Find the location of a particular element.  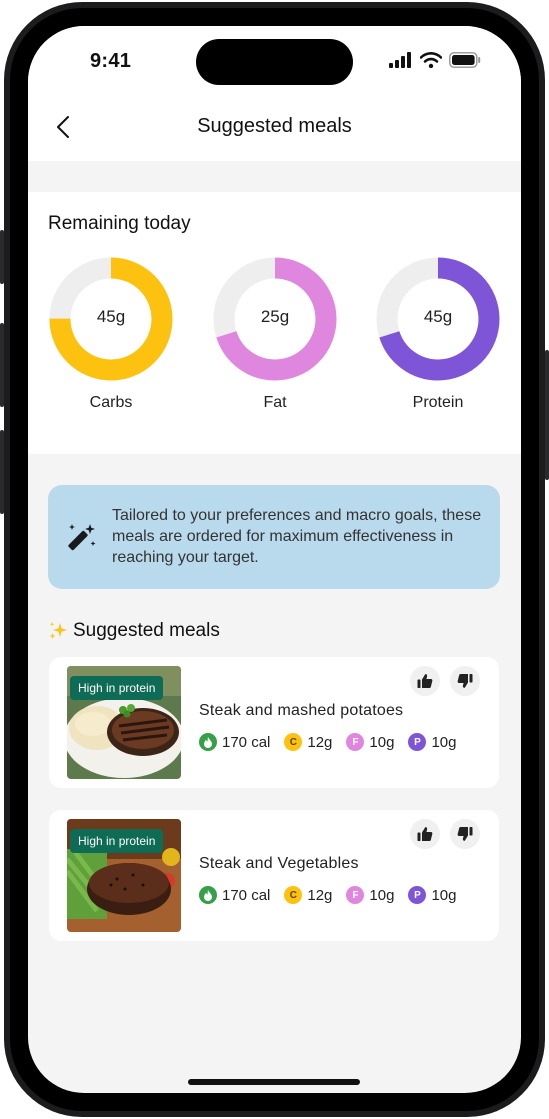

status-icons is located at coordinates (435, 60).